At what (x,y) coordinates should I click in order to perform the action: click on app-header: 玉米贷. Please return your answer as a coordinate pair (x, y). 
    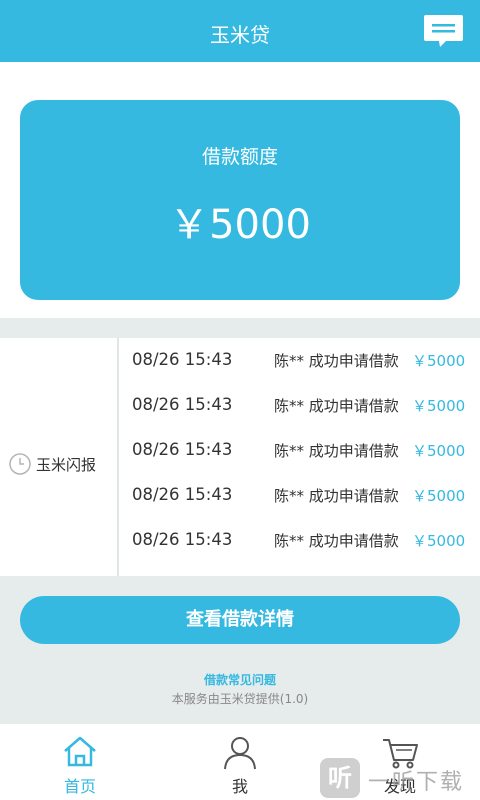
    Looking at the image, I should click on (240, 31).